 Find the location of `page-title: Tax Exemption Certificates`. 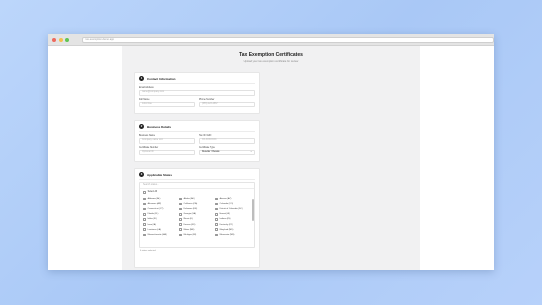

page-title: Tax Exemption Certificates is located at coordinates (271, 55).